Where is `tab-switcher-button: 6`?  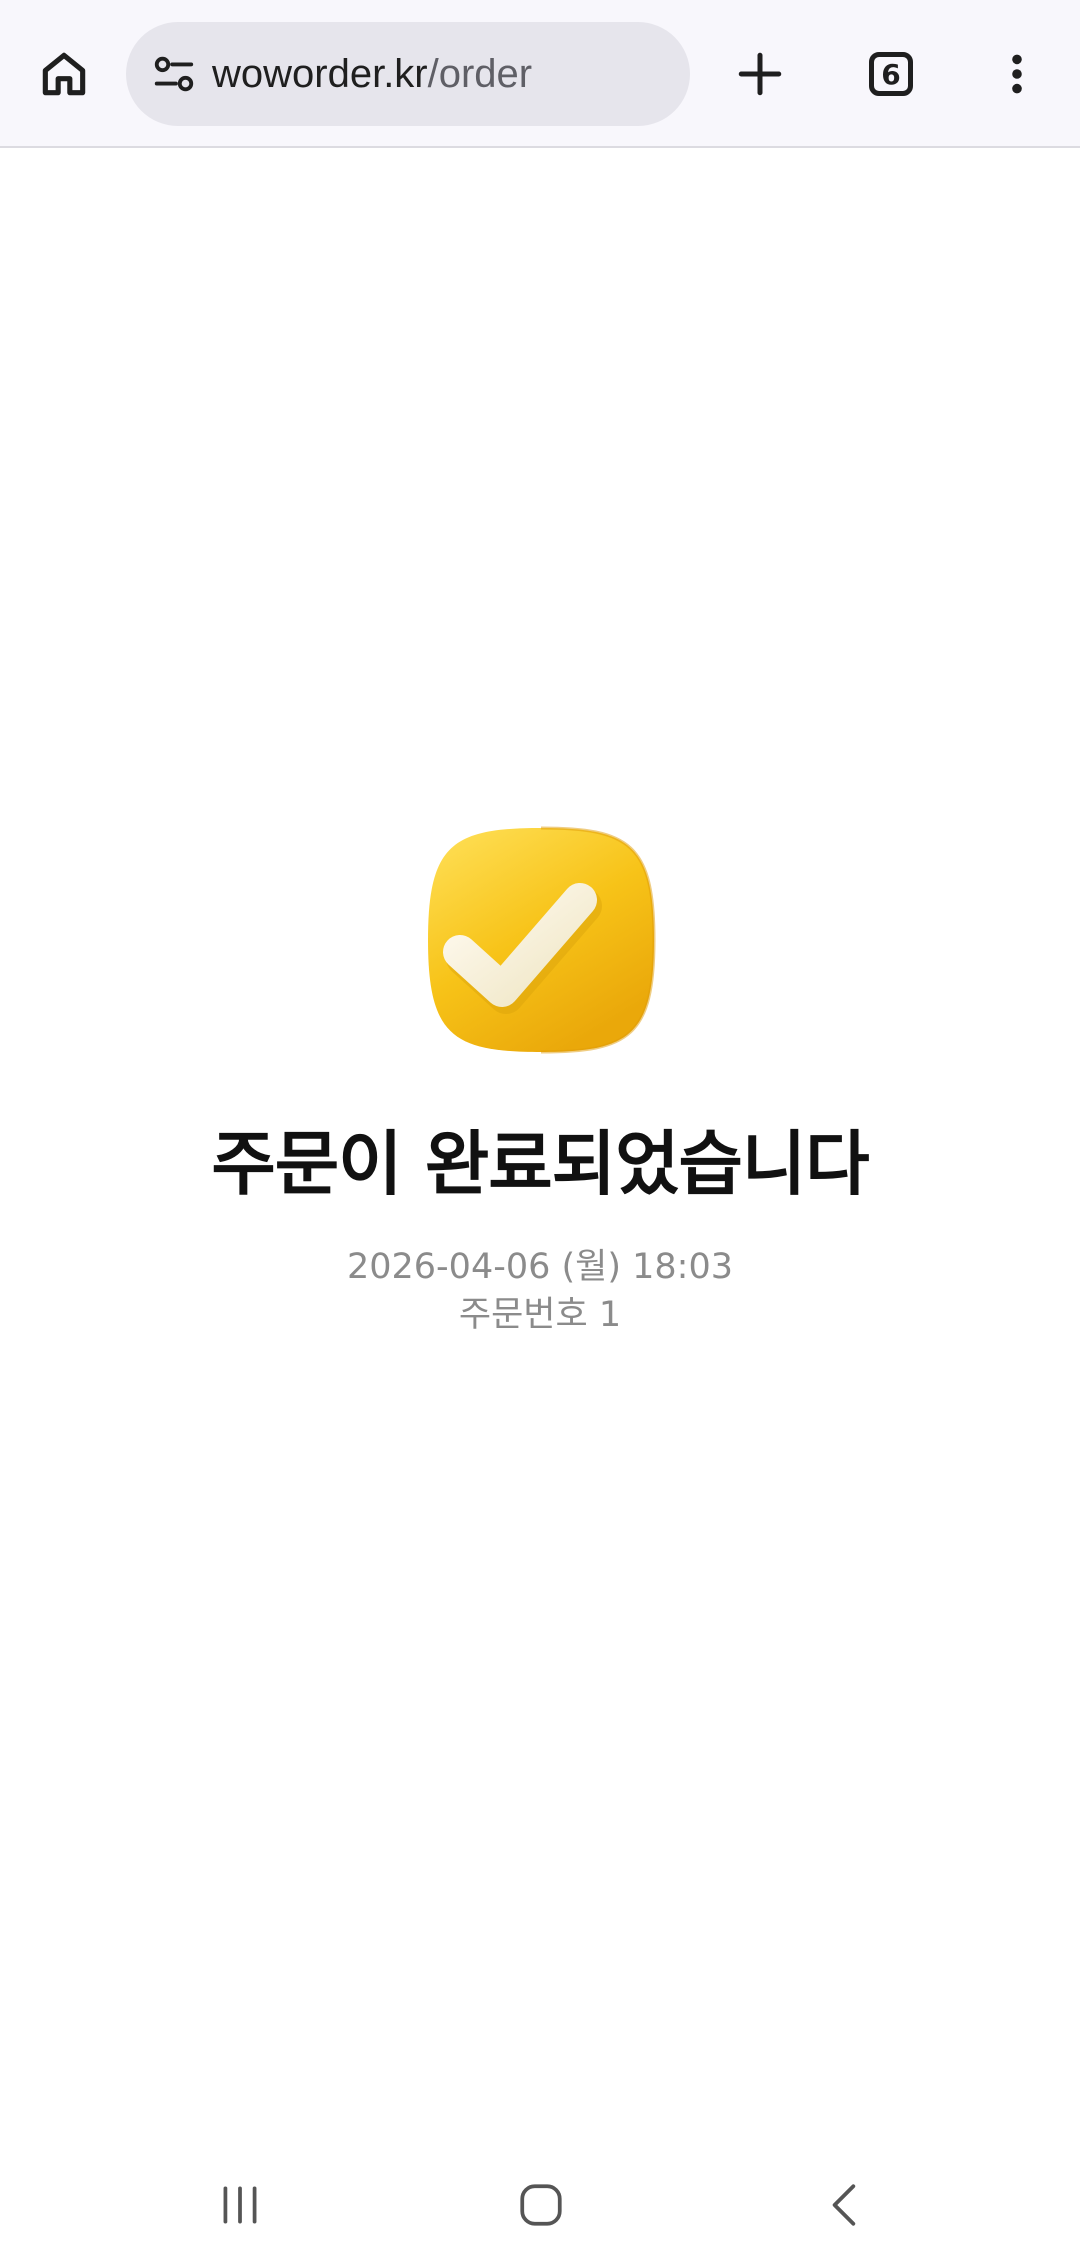
tab-switcher-button: 6 is located at coordinates (891, 74).